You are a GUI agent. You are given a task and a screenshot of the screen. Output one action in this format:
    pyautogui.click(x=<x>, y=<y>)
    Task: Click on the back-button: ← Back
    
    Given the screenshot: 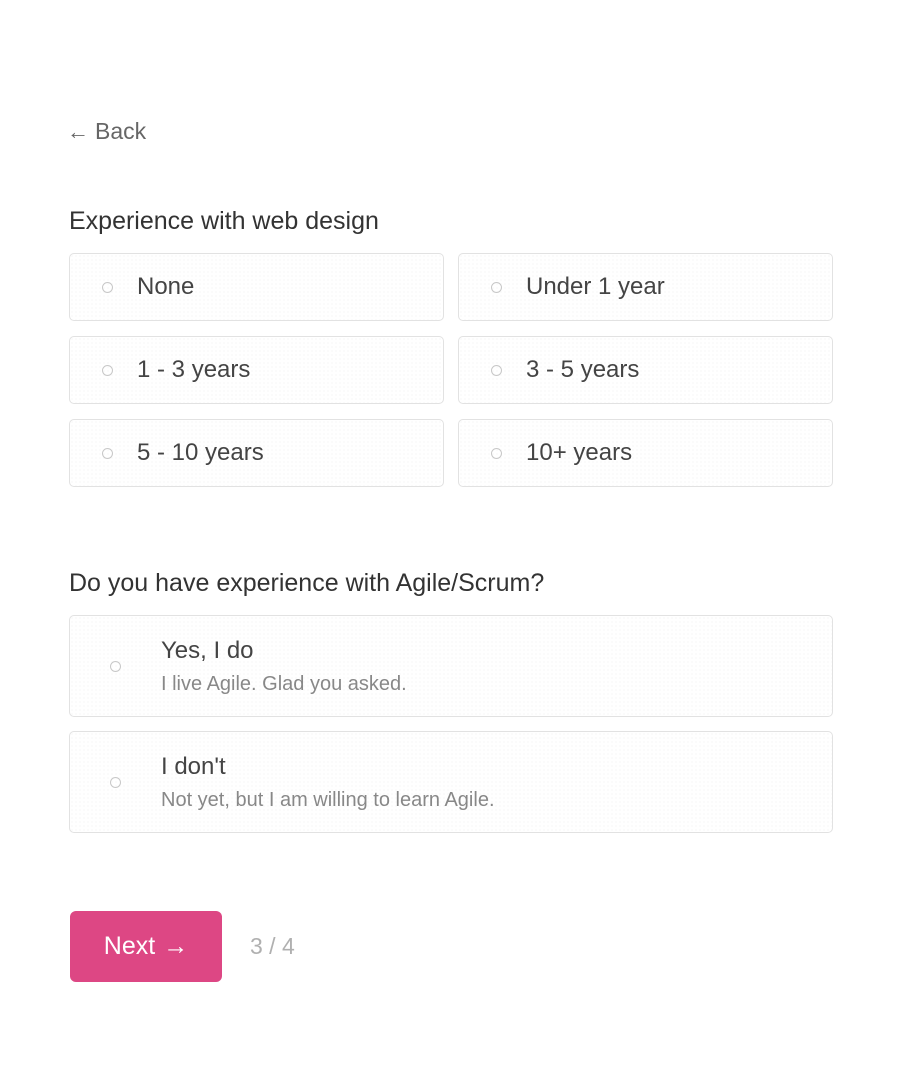 What is the action you would take?
    pyautogui.click(x=106, y=131)
    